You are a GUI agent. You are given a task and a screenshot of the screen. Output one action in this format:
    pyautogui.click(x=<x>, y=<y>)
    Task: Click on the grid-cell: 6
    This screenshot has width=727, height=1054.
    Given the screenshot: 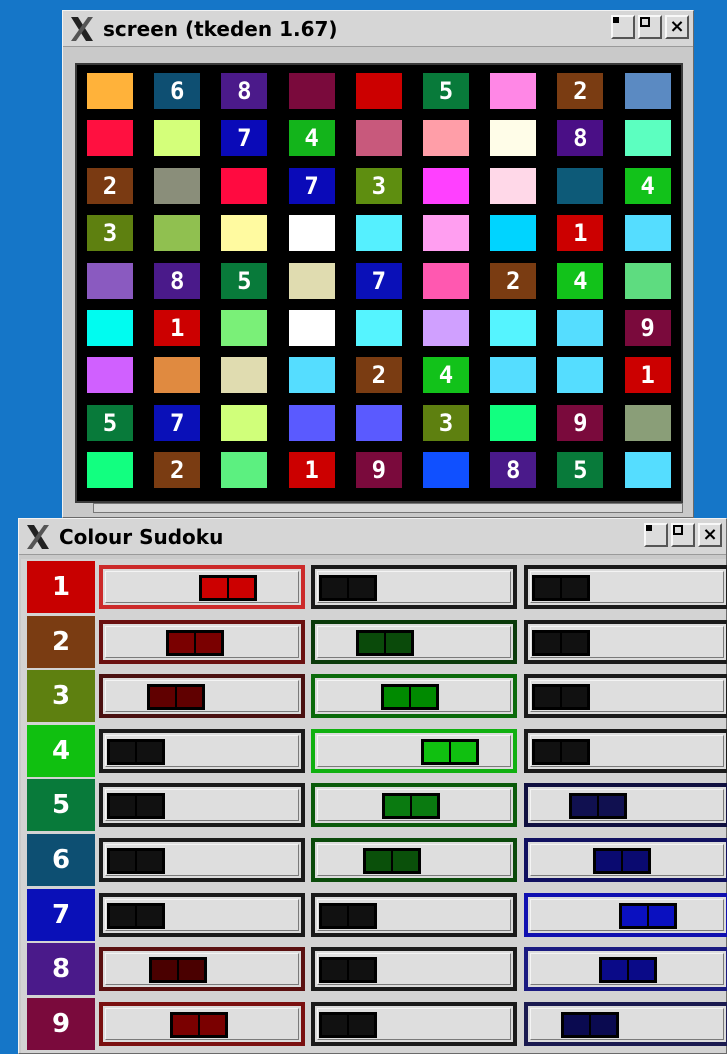 What is the action you would take?
    pyautogui.click(x=177, y=91)
    